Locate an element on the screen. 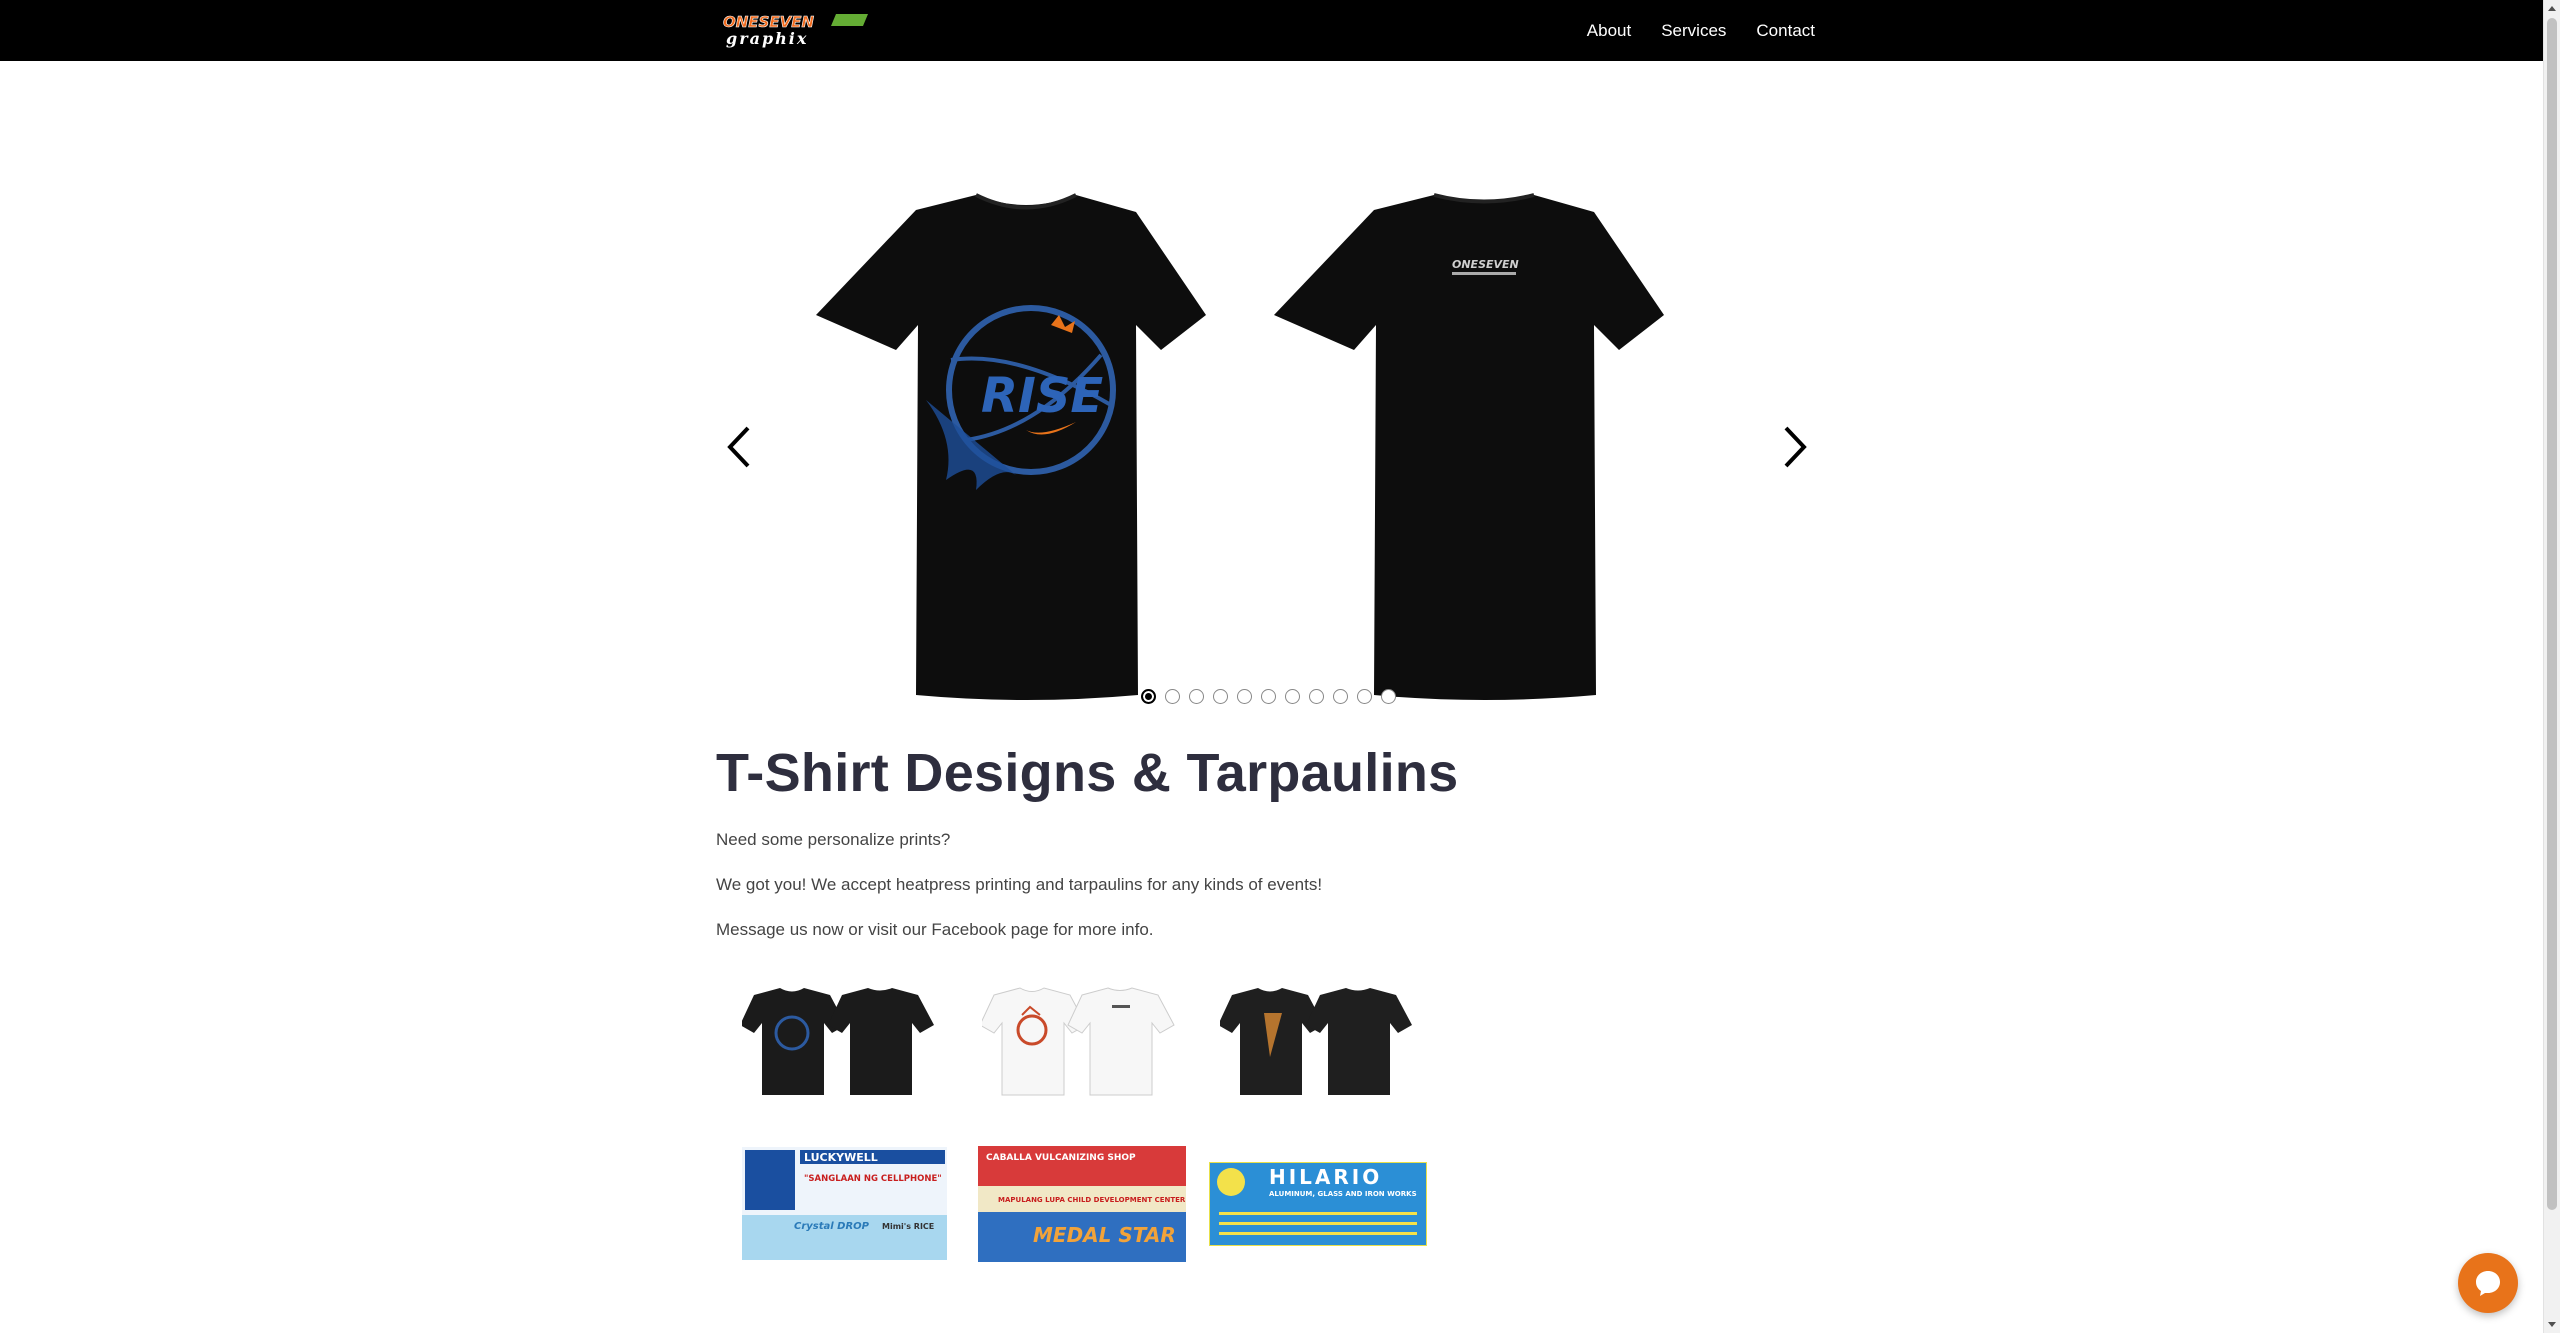  svg-text: ALUMINUM, GLASS AND IRON WORKS is located at coordinates (1343, 1194).